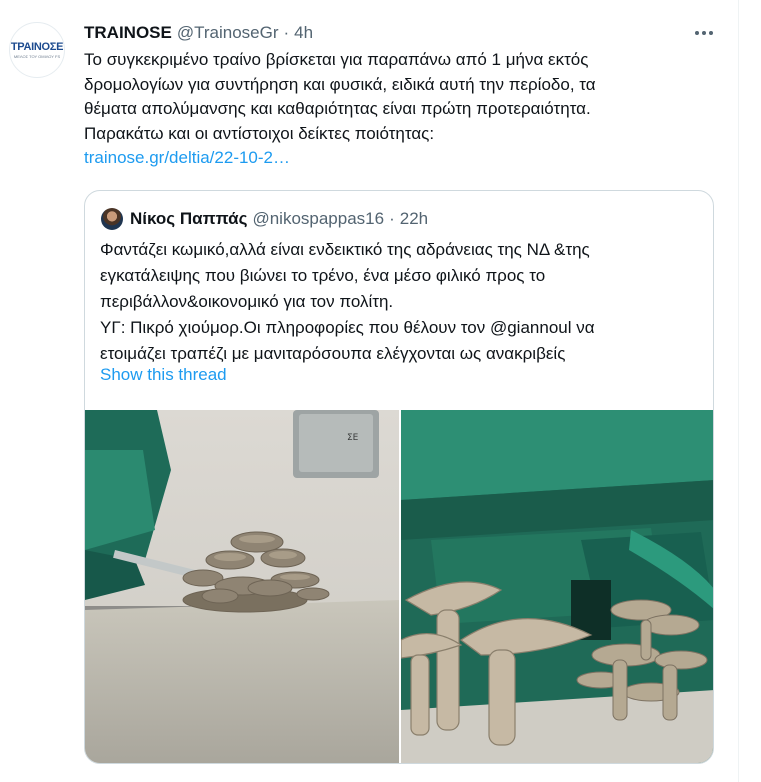 The width and height of the screenshot is (761, 782). Describe the element at coordinates (188, 219) in the screenshot. I see `quoted-author-name: Νίκος Παππάς` at that location.